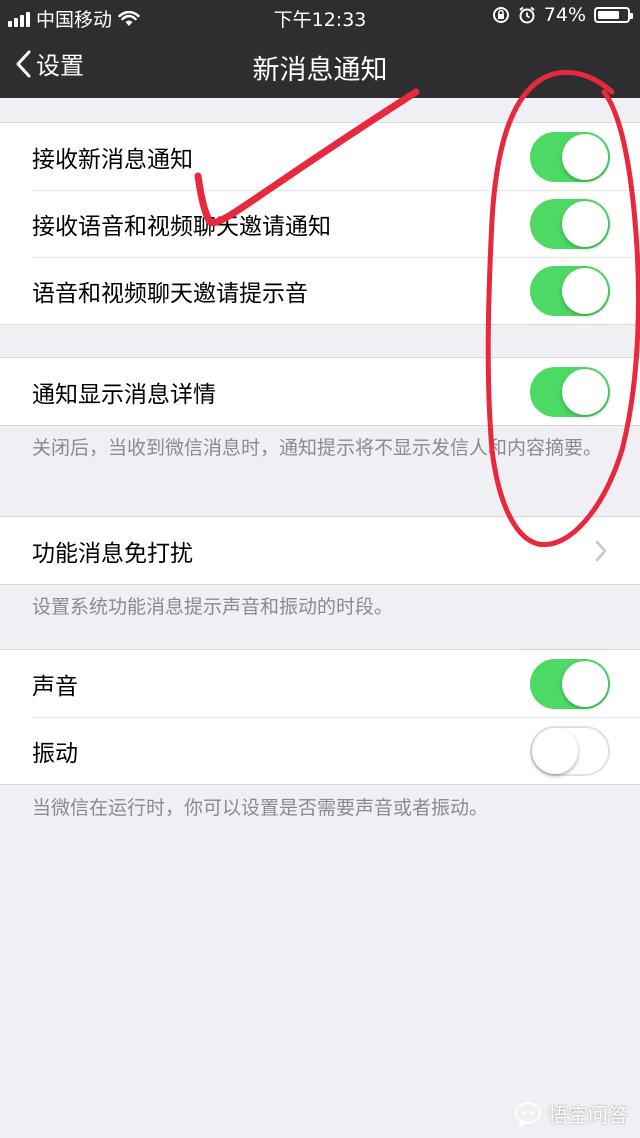 This screenshot has width=640, height=1138. I want to click on group-do-not-disturb: 功能消息免打扰, so click(320, 550).